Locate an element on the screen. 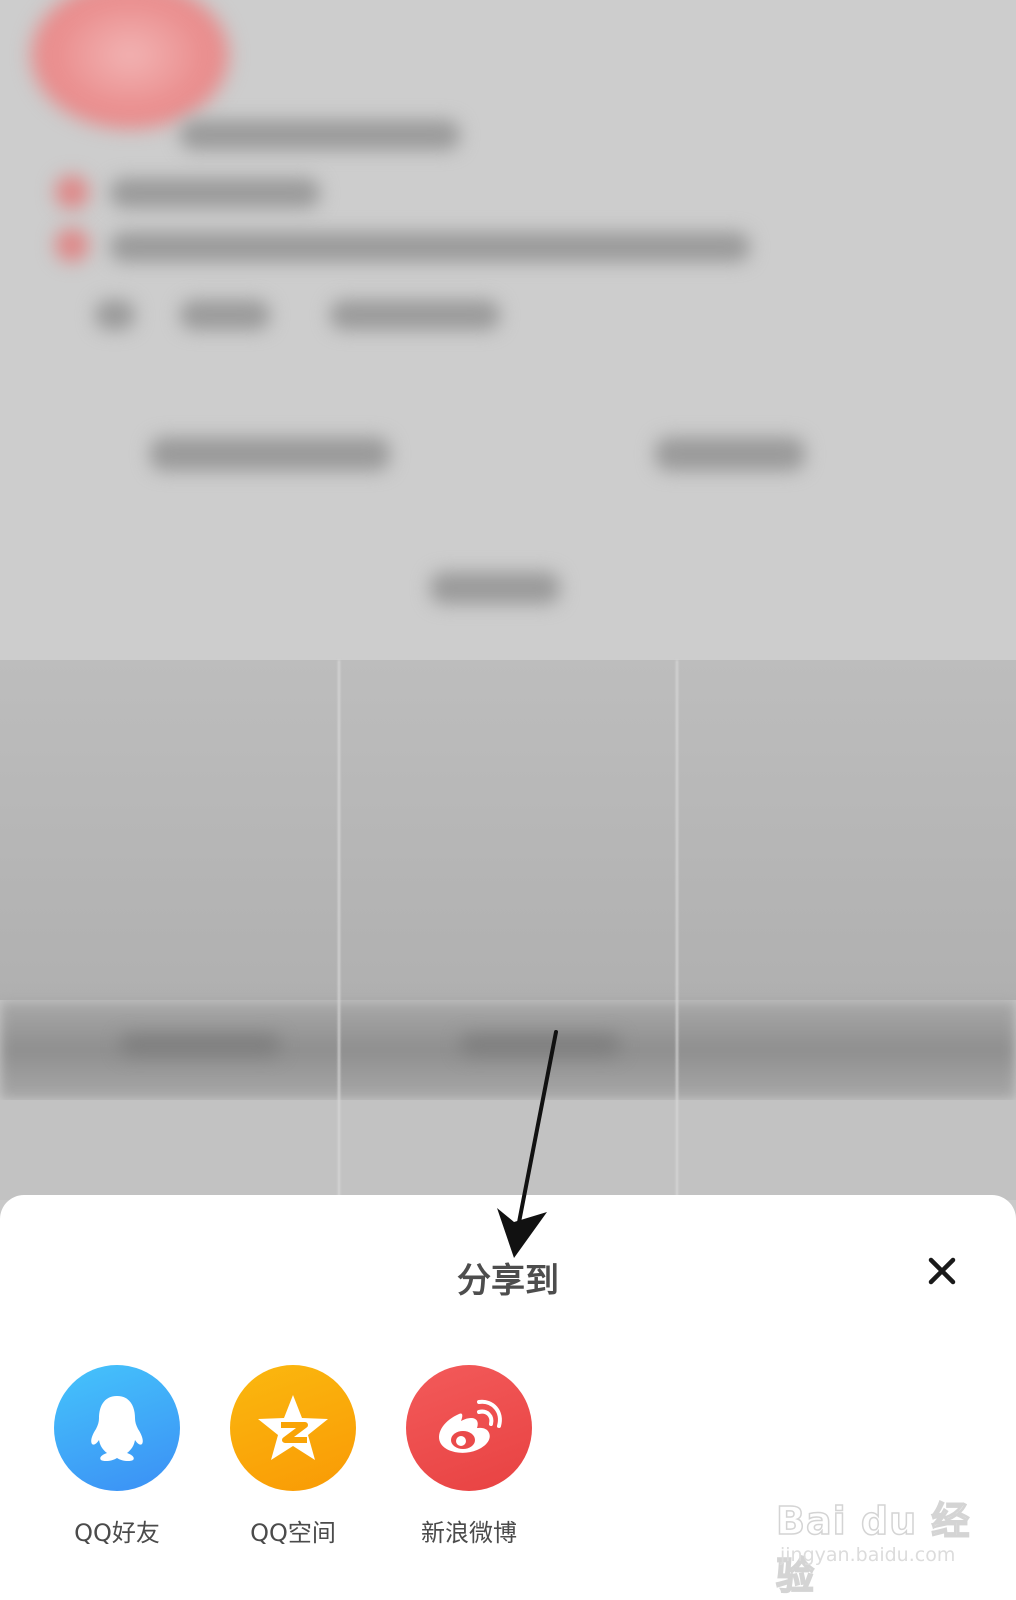 This screenshot has height=1600, width=1016. share-qq-friends-button: QQ好友 is located at coordinates (117, 1456).